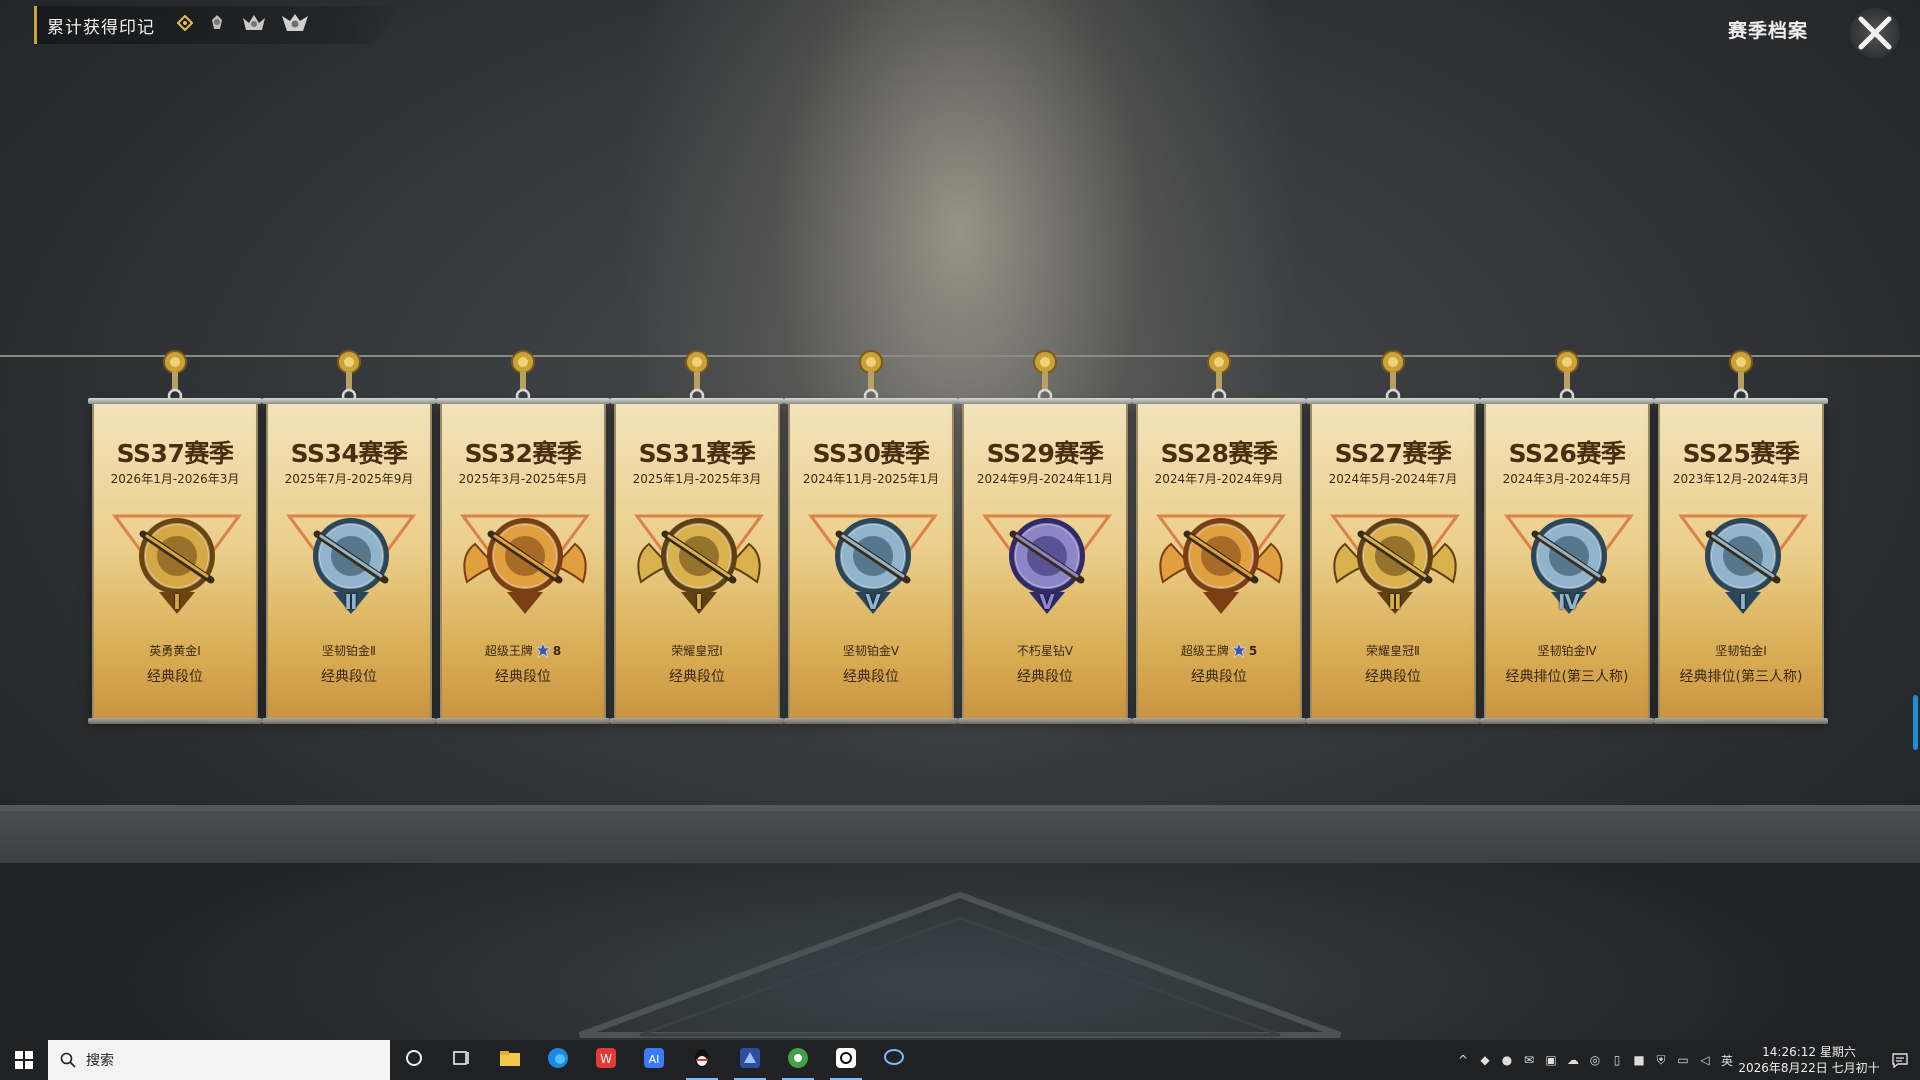  Describe the element at coordinates (1047, 602) in the screenshot. I see `rank-numeral: Ⅴ` at that location.